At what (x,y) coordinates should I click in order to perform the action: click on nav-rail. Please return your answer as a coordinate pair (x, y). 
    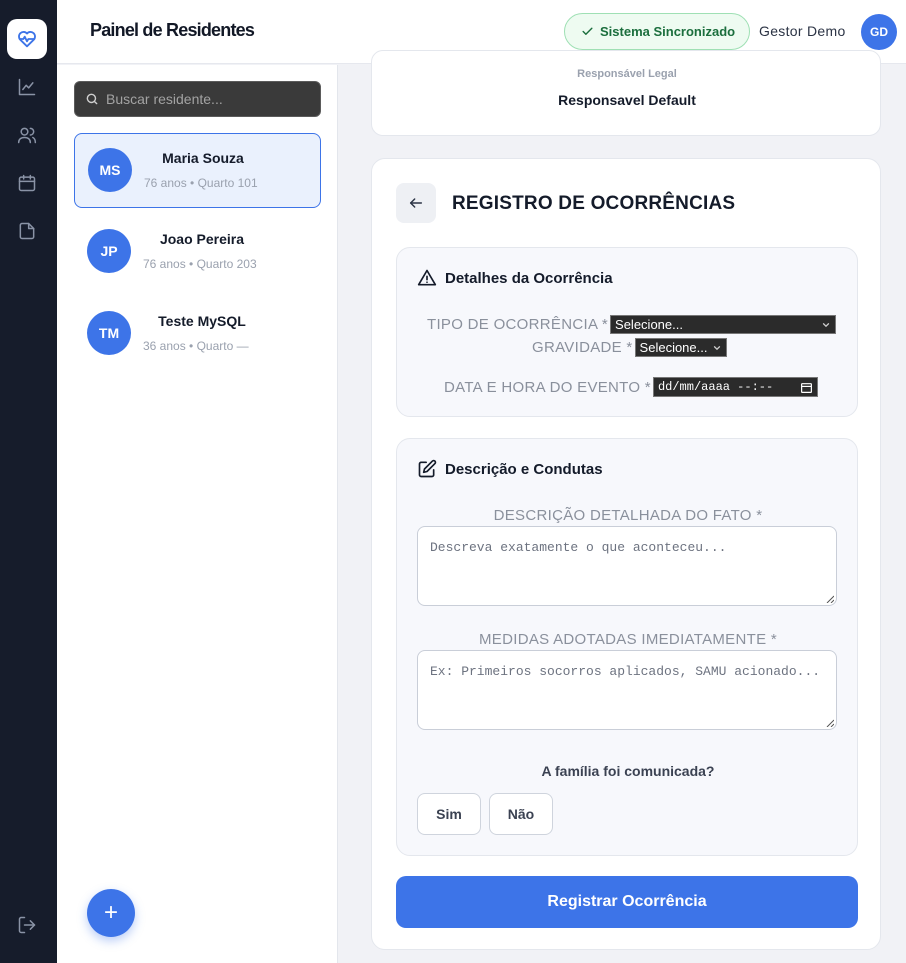
    Looking at the image, I should click on (28, 481).